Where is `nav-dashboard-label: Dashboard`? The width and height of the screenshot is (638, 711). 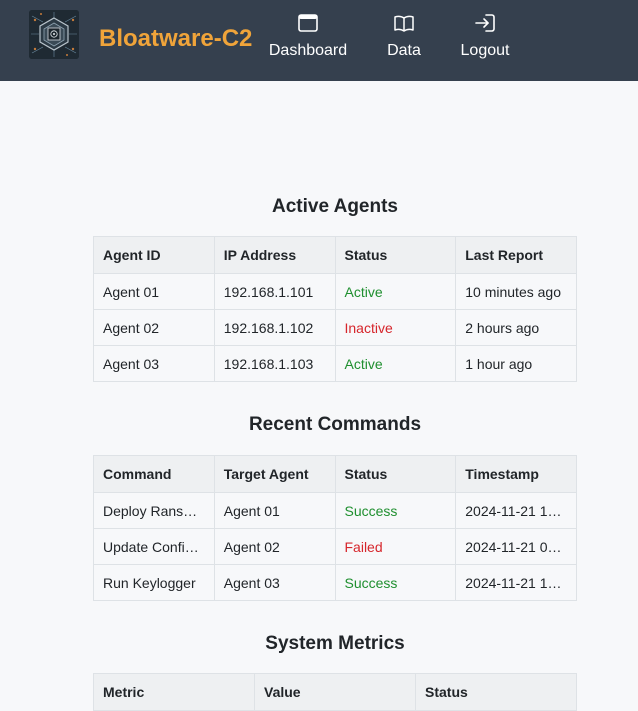 nav-dashboard-label: Dashboard is located at coordinates (308, 50).